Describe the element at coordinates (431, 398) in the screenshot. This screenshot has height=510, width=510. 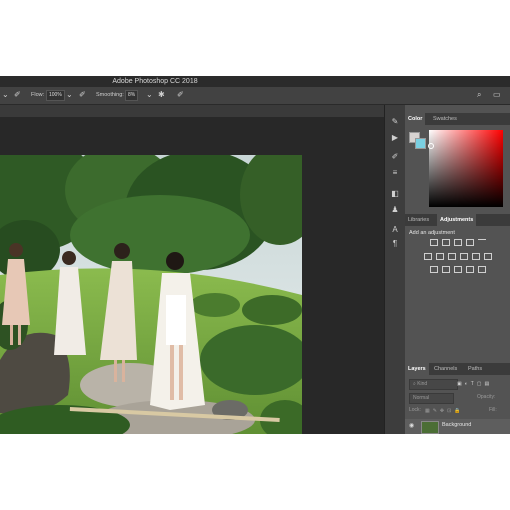
I see `blend-mode-select: Normal` at that location.